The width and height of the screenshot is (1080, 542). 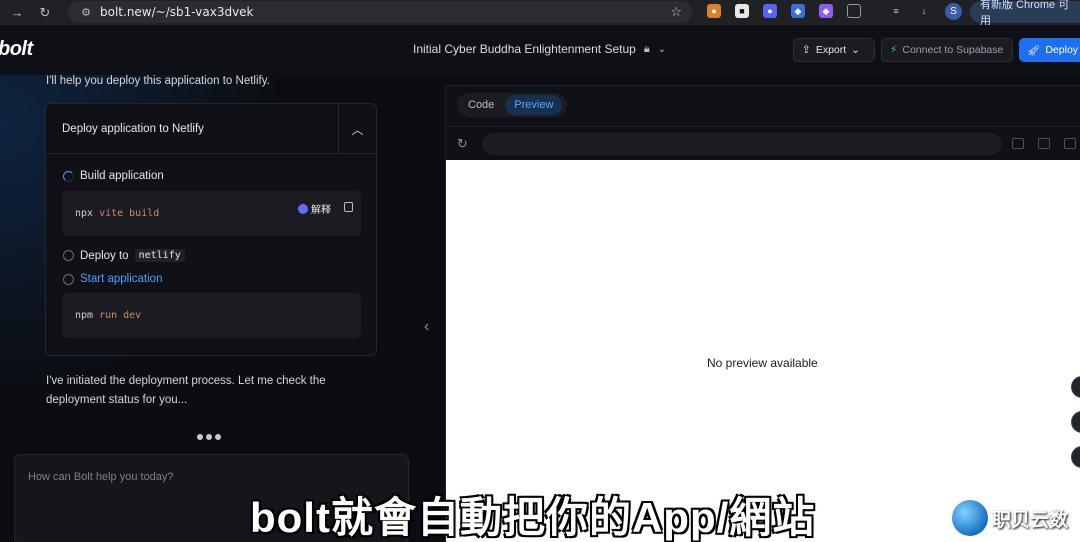 What do you see at coordinates (1030, 520) in the screenshot?
I see `watermark-text: 职贝云数` at bounding box center [1030, 520].